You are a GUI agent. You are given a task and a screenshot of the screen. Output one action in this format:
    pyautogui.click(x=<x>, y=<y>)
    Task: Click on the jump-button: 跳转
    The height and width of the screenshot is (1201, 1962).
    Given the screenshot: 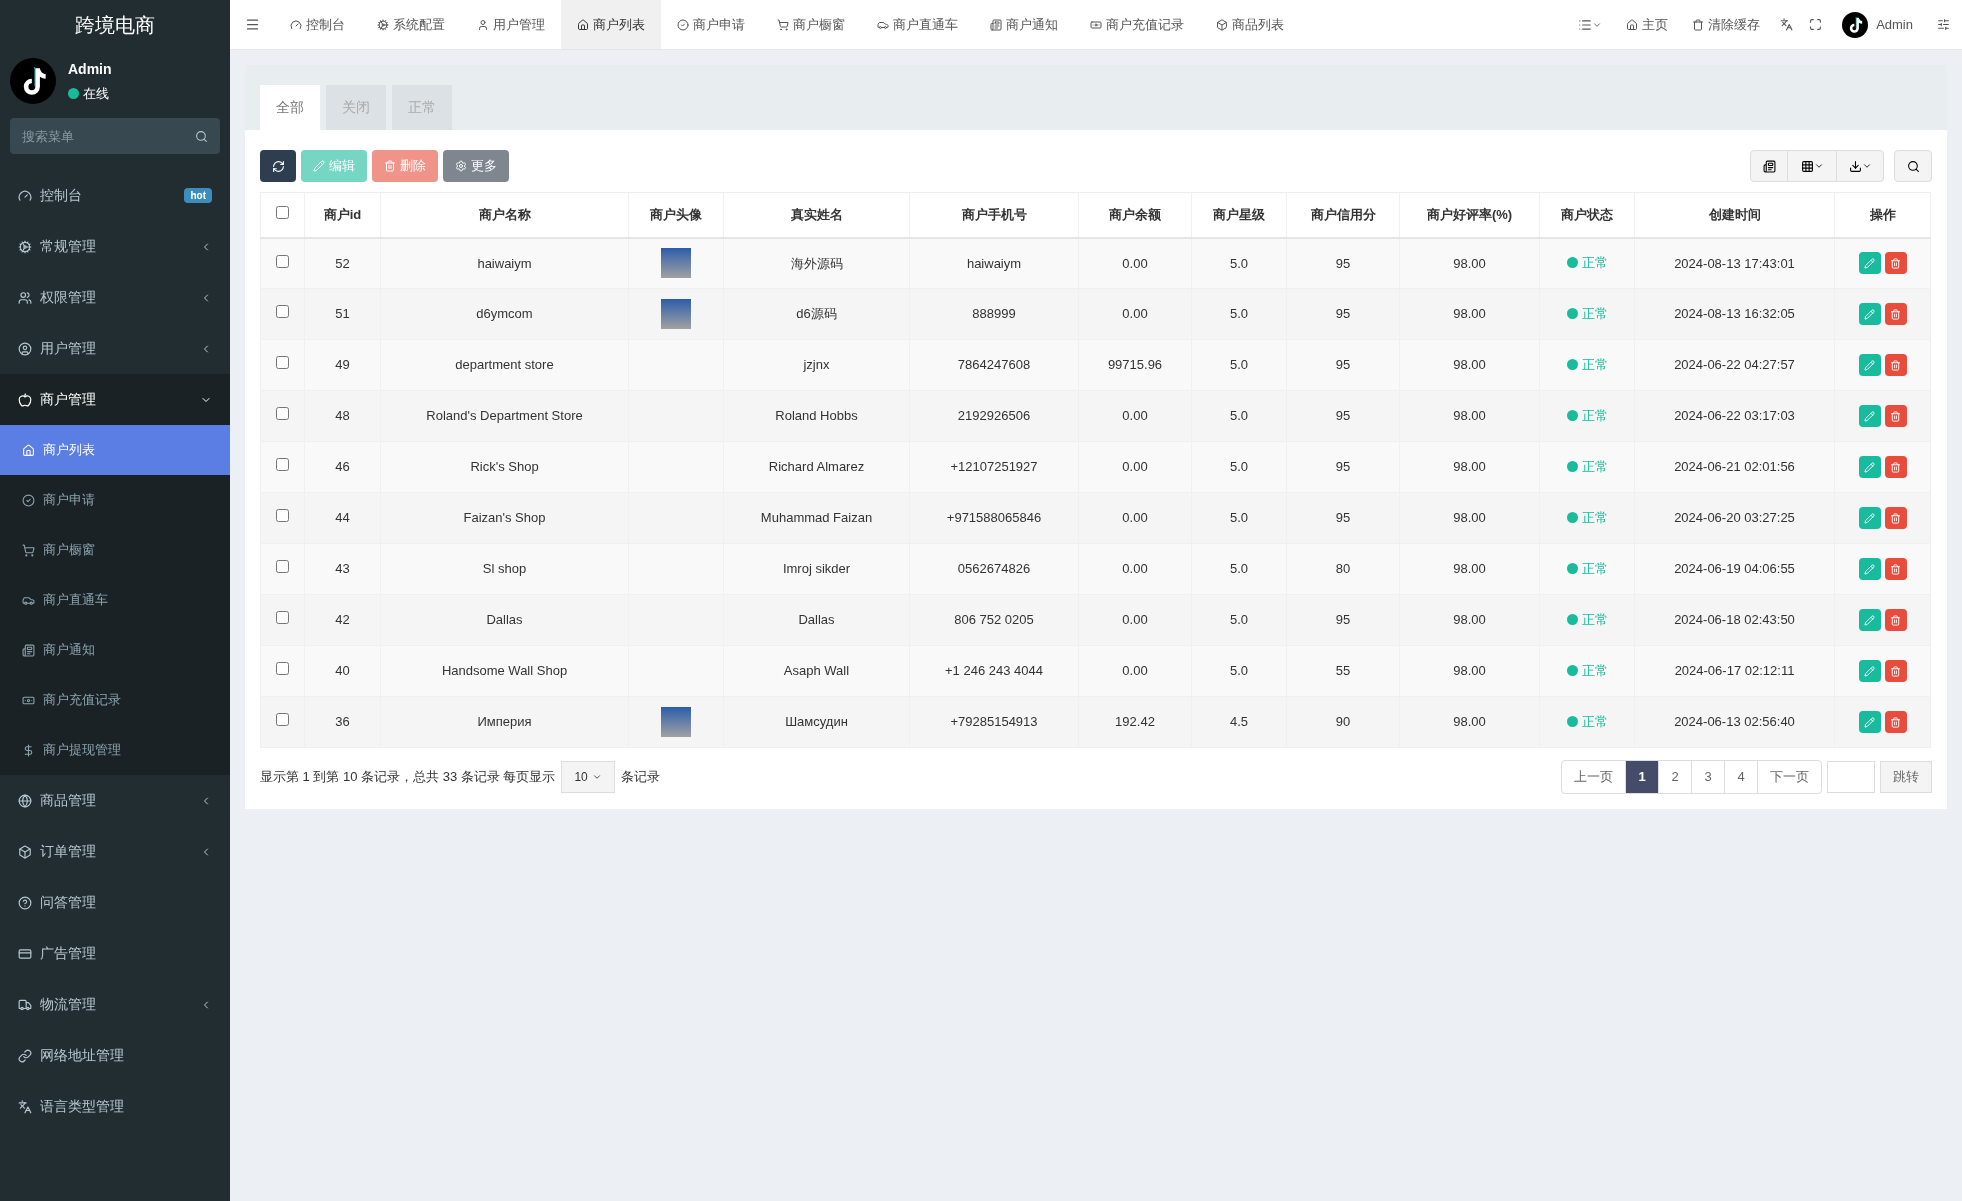 What is the action you would take?
    pyautogui.click(x=1906, y=777)
    